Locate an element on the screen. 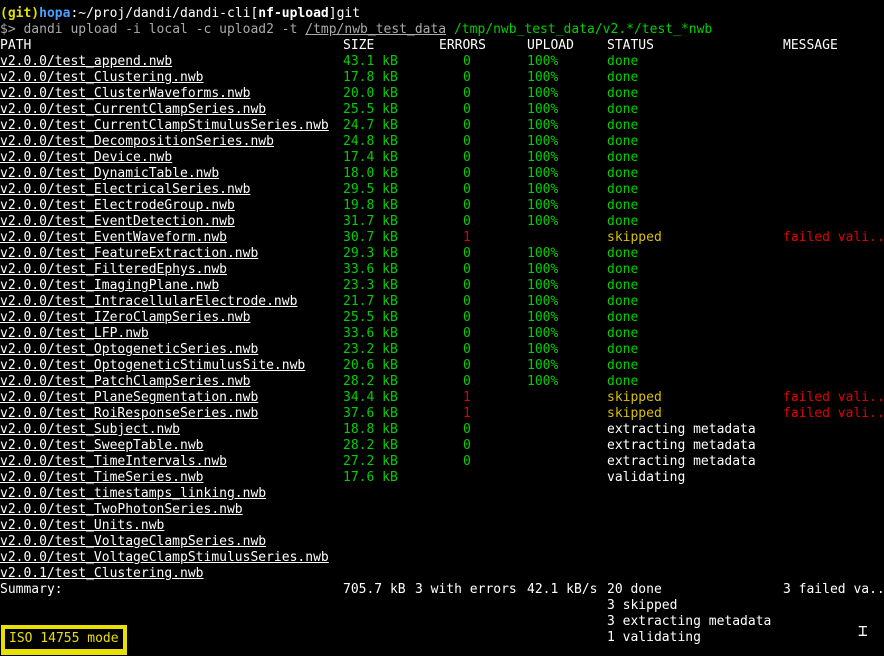  cwd: :~/proj/dandi/dandi-cli[ is located at coordinates (164, 13).